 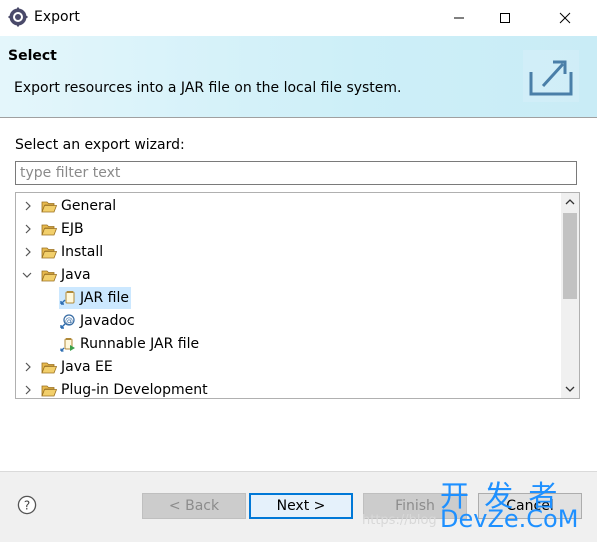 What do you see at coordinates (82, 252) in the screenshot?
I see `tree-item-label: Install` at bounding box center [82, 252].